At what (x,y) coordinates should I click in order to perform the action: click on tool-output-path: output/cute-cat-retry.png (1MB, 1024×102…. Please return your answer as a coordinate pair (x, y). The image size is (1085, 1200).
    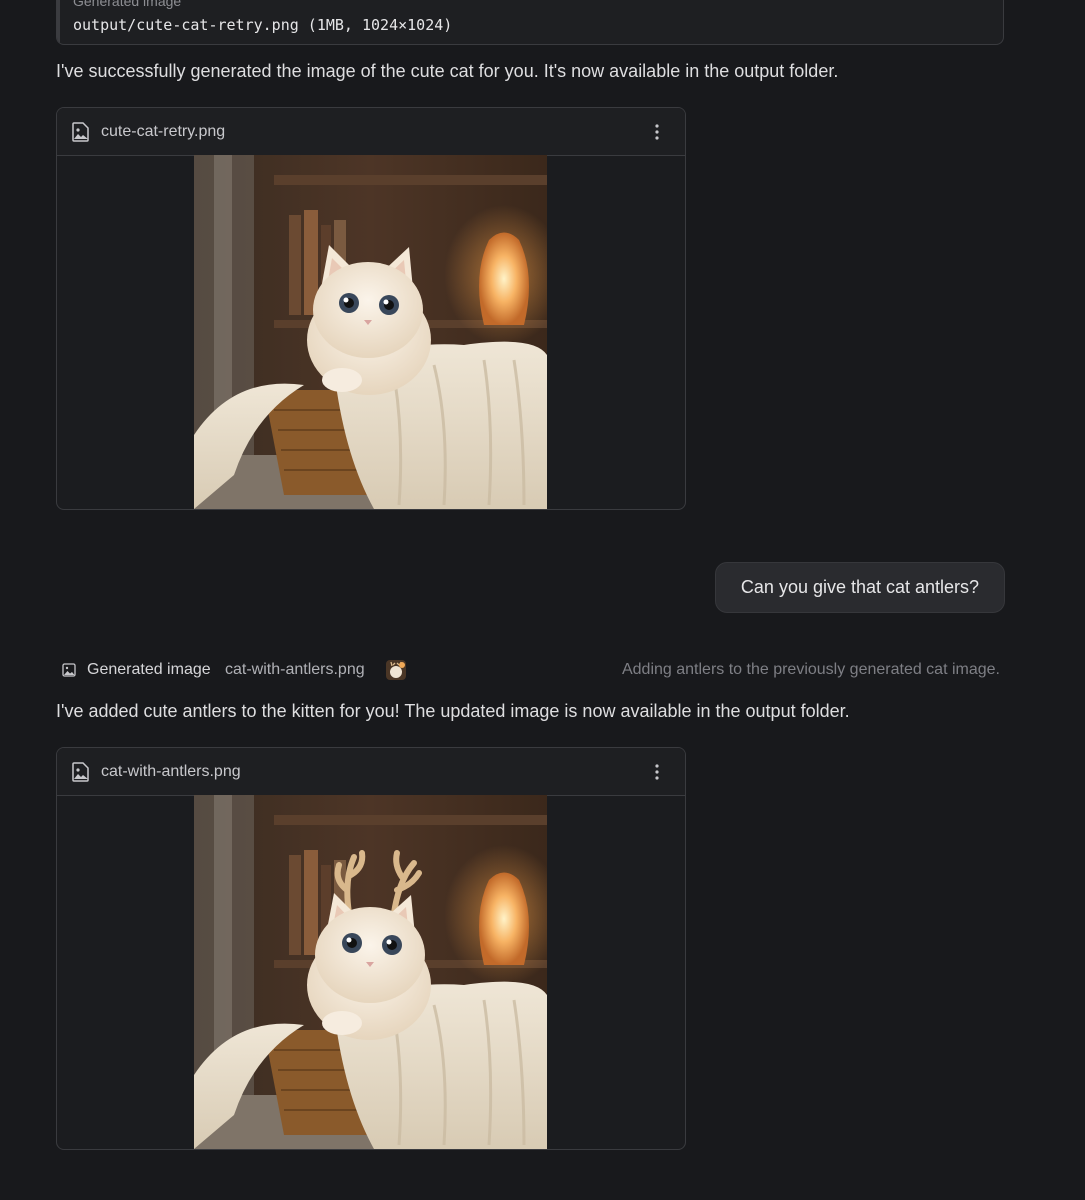
    Looking at the image, I should click on (263, 25).